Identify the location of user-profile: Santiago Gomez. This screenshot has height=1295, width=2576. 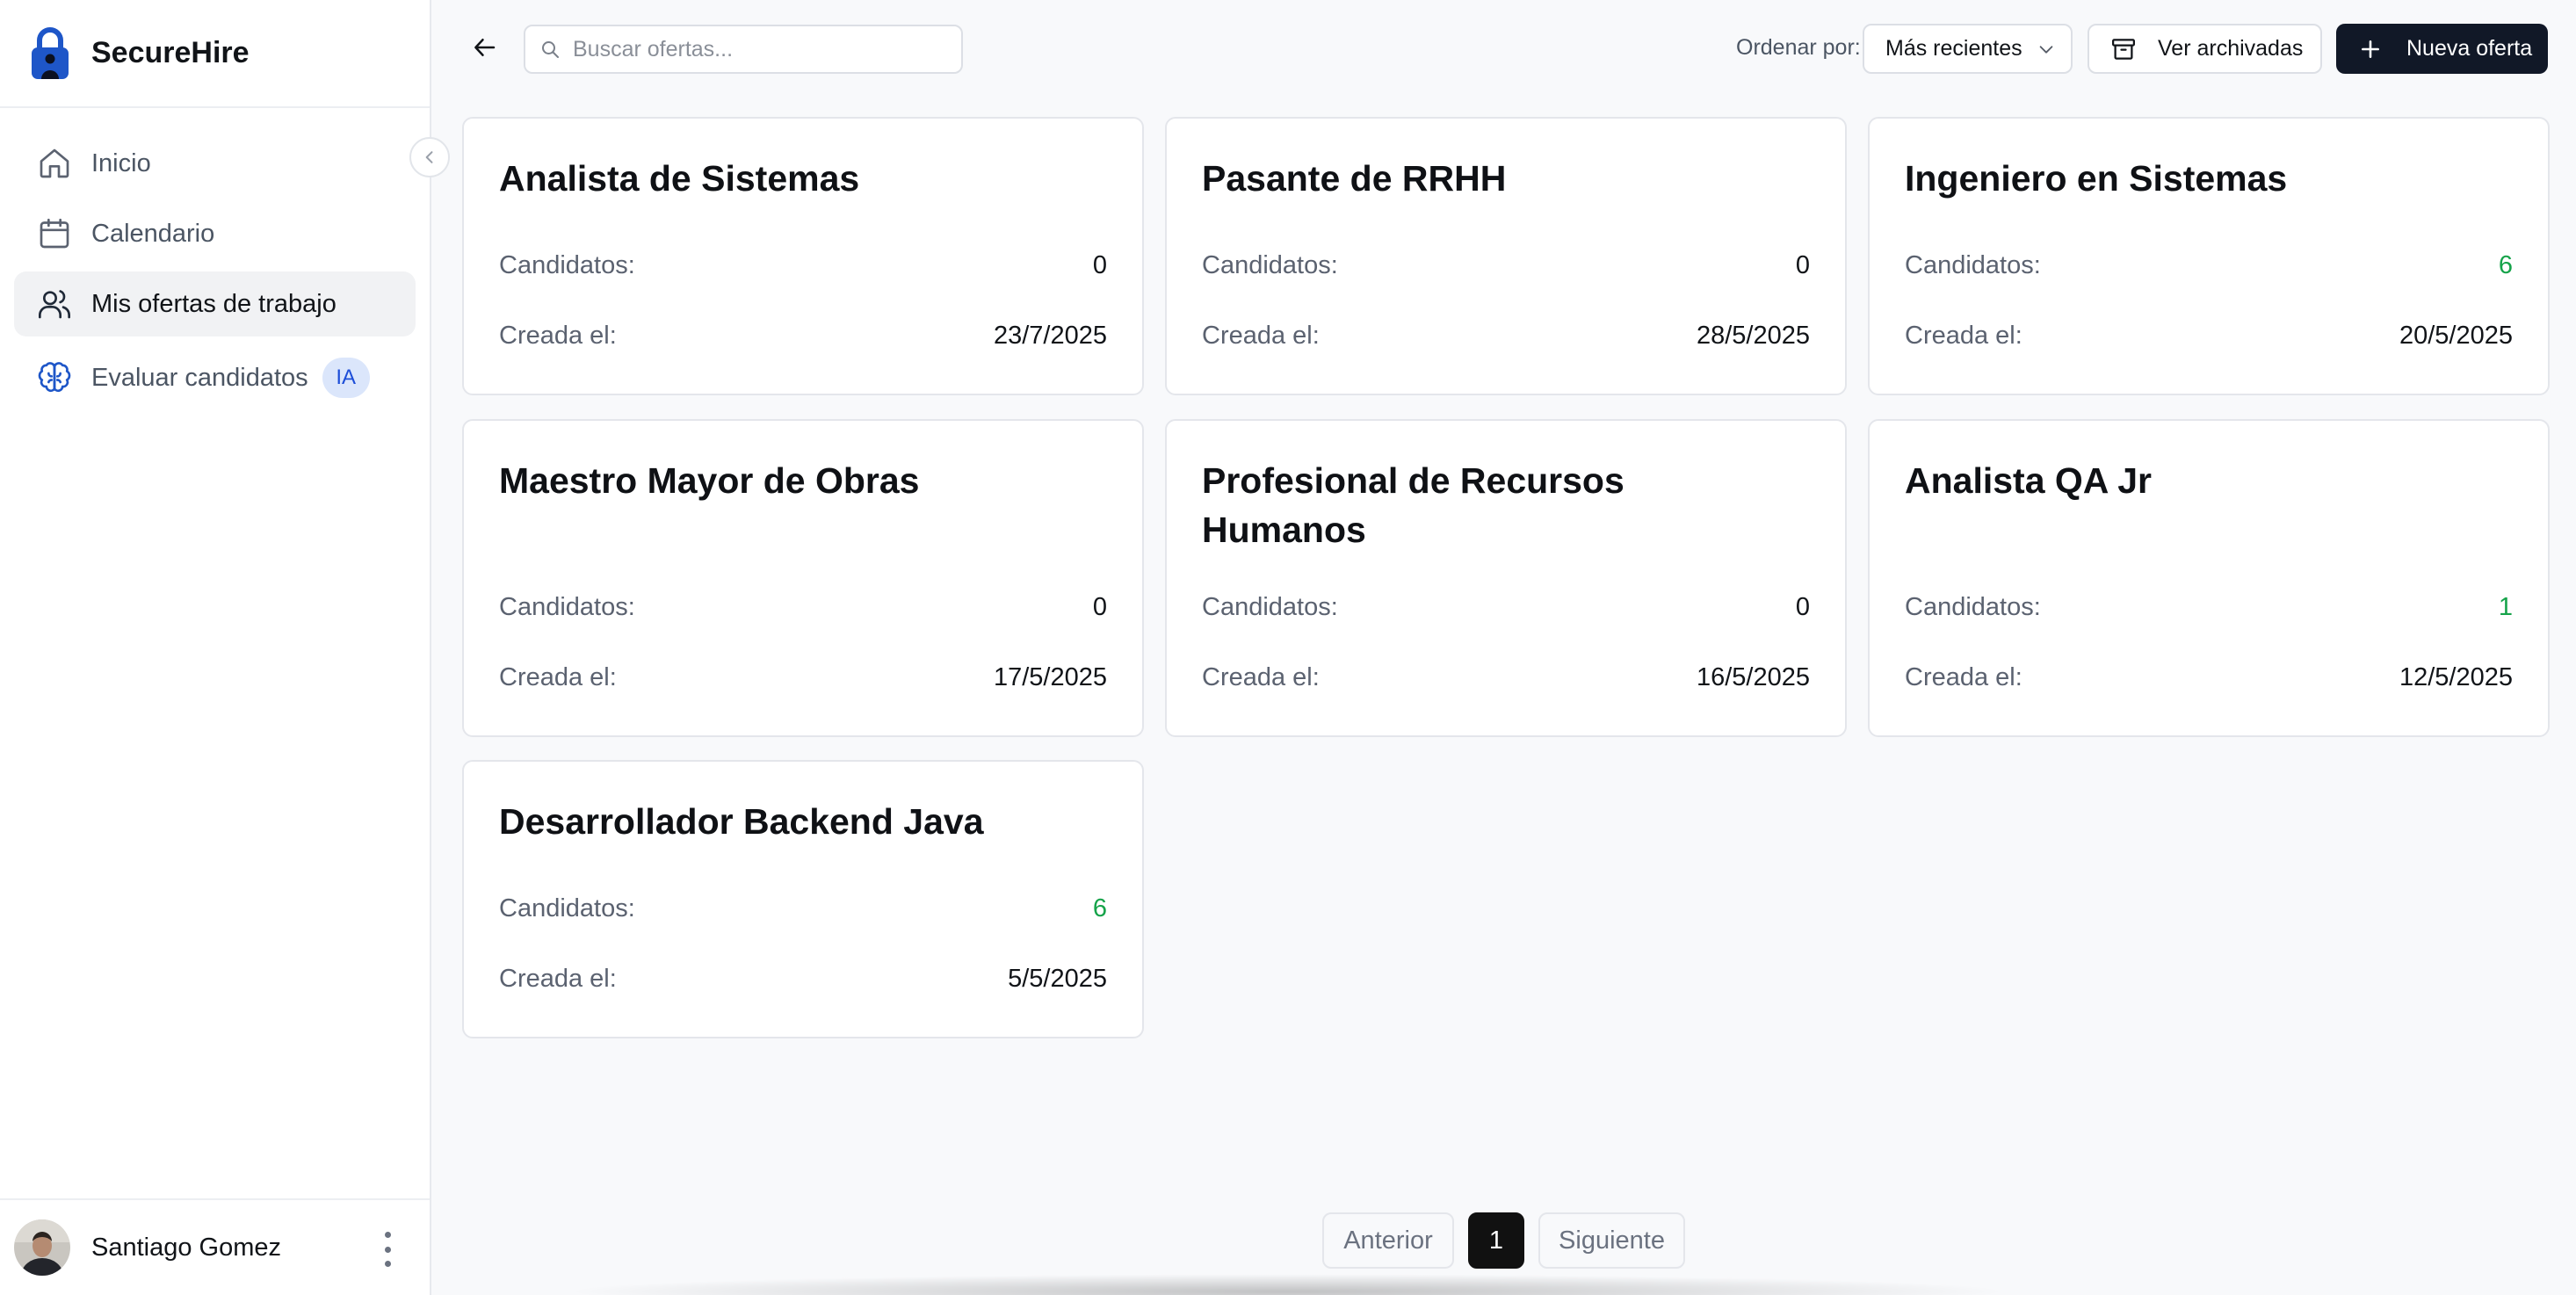
(215, 1246).